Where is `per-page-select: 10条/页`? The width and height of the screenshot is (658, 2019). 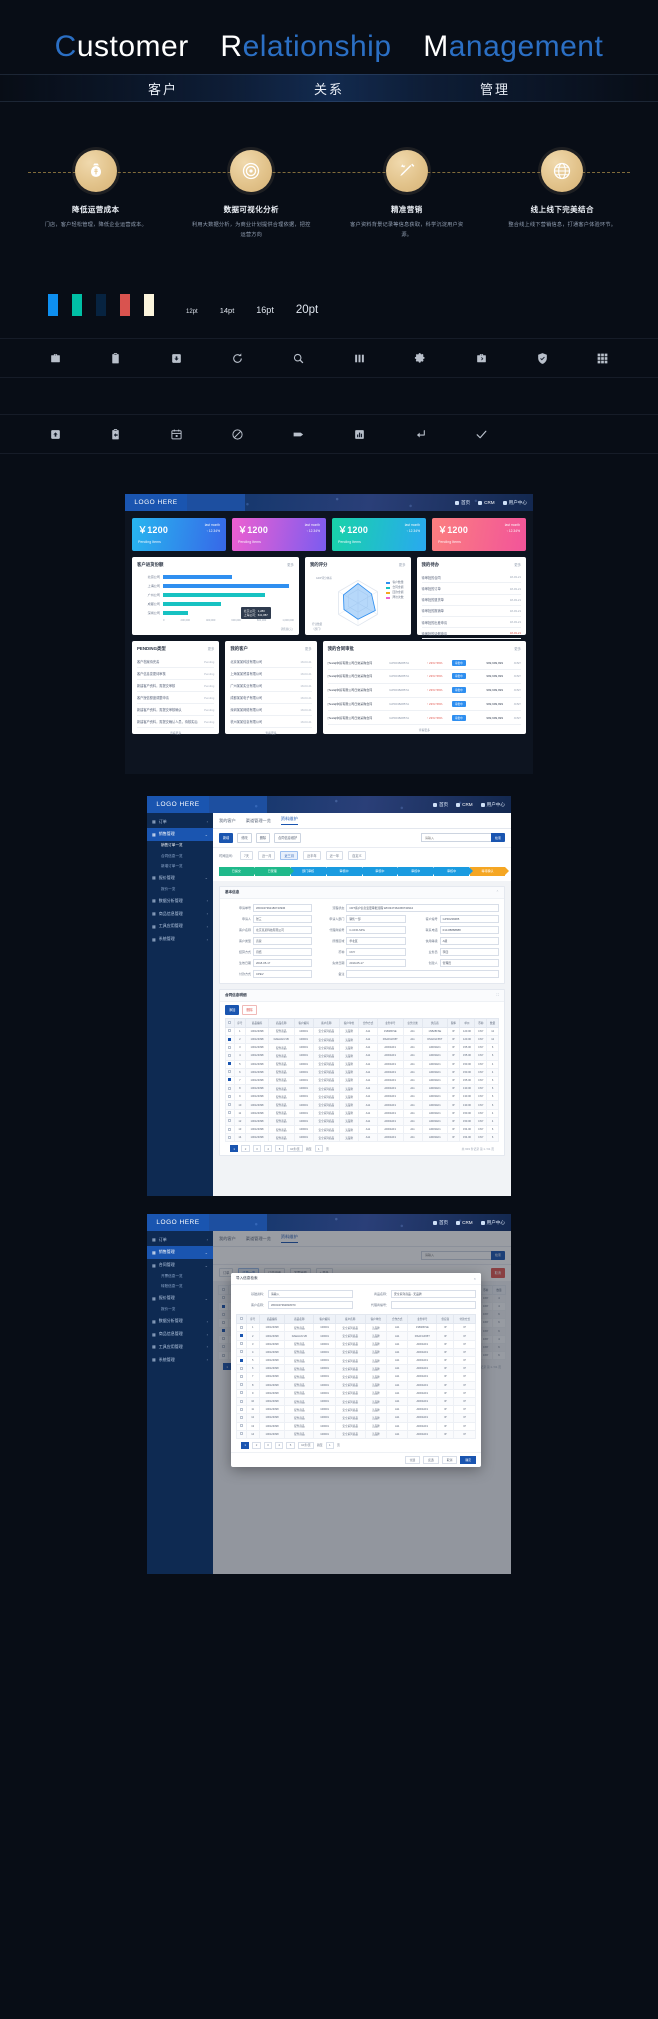
per-page-select: 10条/页 is located at coordinates (294, 1149).